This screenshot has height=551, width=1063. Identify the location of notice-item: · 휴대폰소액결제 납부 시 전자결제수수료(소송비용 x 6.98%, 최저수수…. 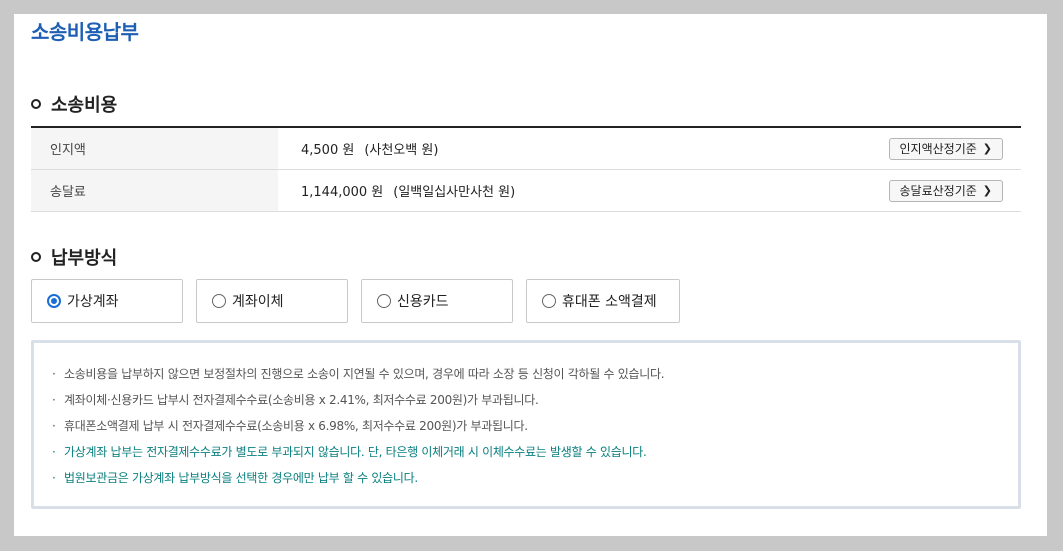
(290, 426).